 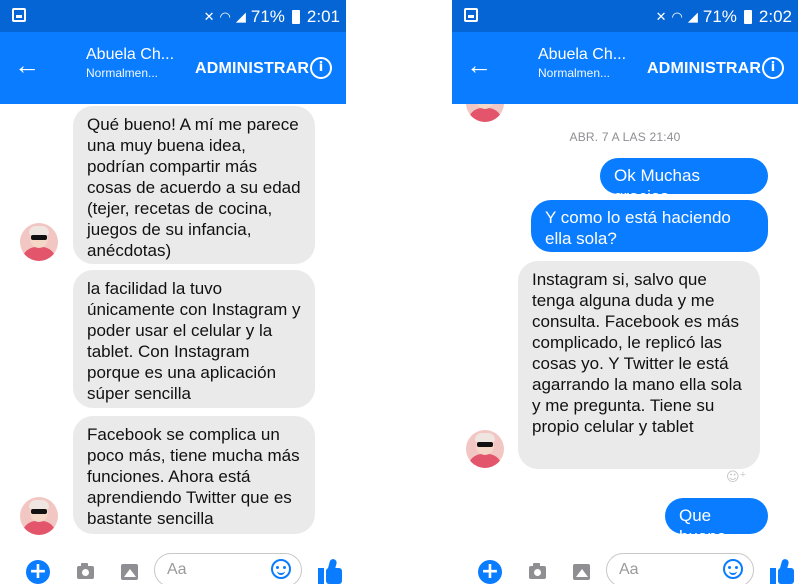 I want to click on status-indicators: ✕ ◠ ◢ 71% 2:02, so click(x=724, y=17).